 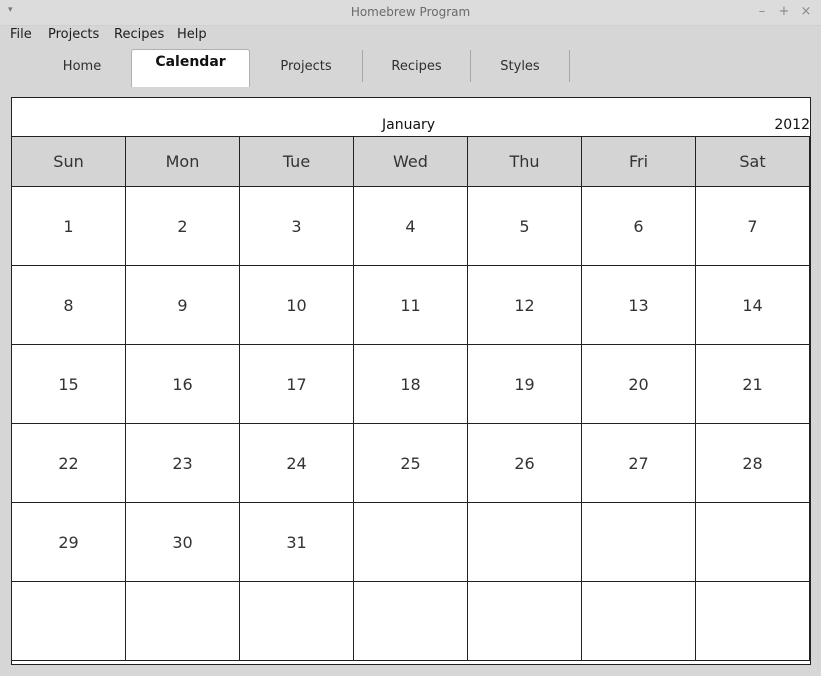 I want to click on day-cell: 6, so click(x=639, y=226).